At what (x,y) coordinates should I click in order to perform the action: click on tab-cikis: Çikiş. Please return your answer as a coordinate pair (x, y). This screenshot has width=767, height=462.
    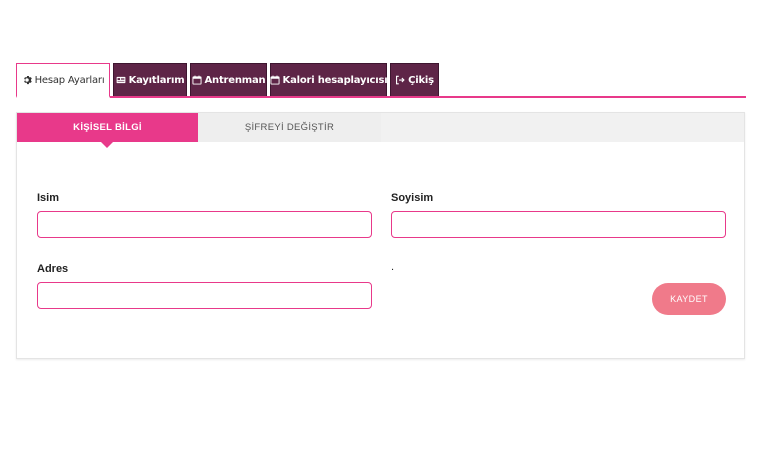
    Looking at the image, I should click on (414, 79).